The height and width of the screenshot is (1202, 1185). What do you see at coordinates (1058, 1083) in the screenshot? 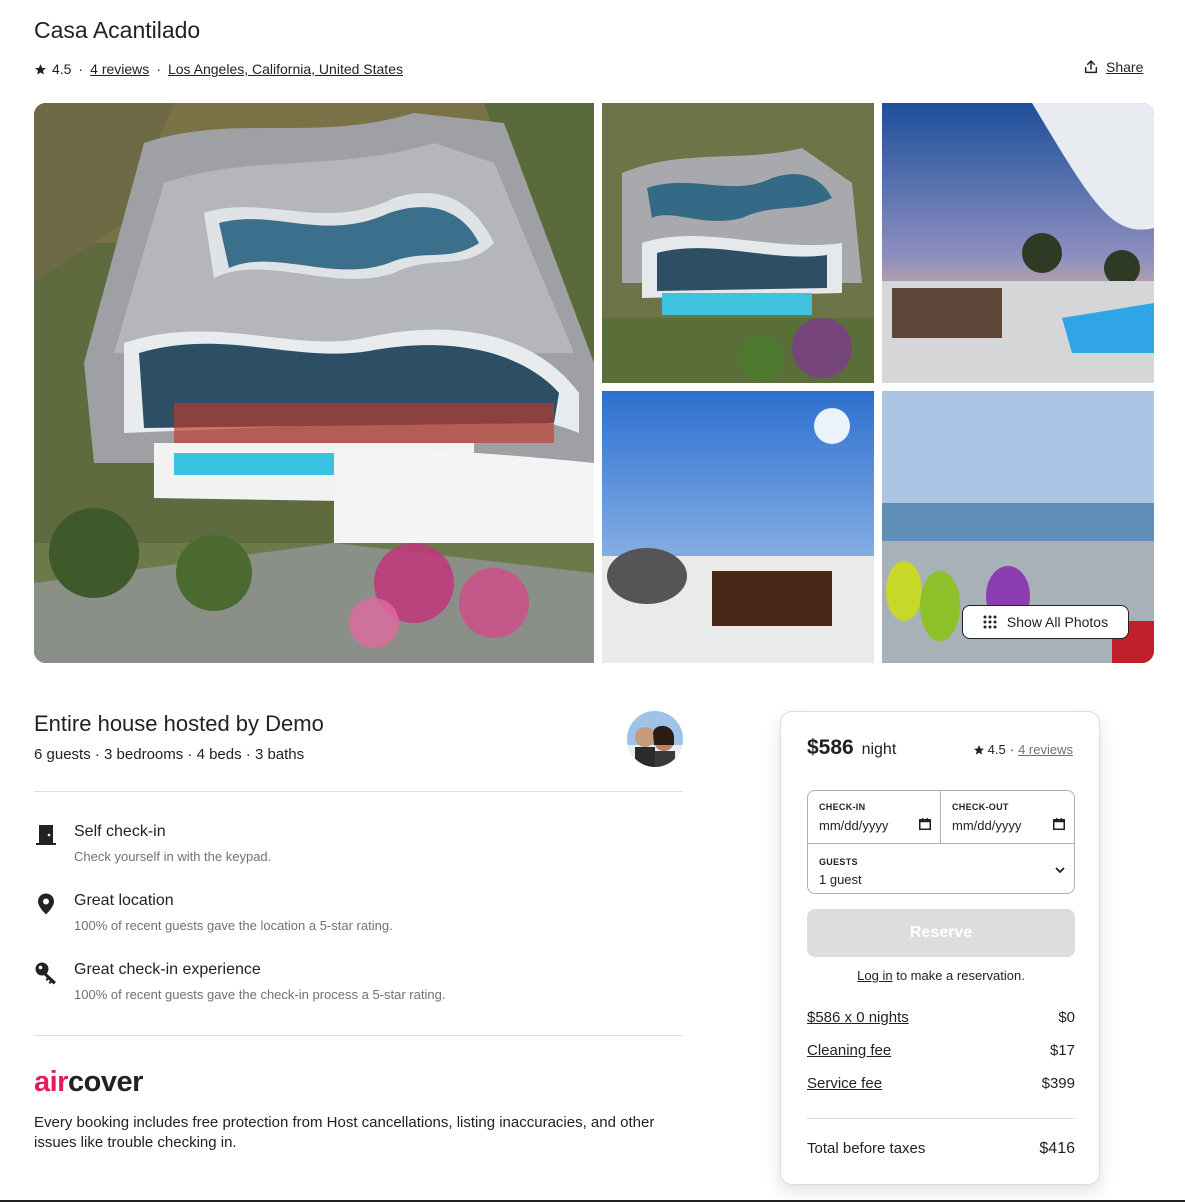
I see `line-amount: $399` at bounding box center [1058, 1083].